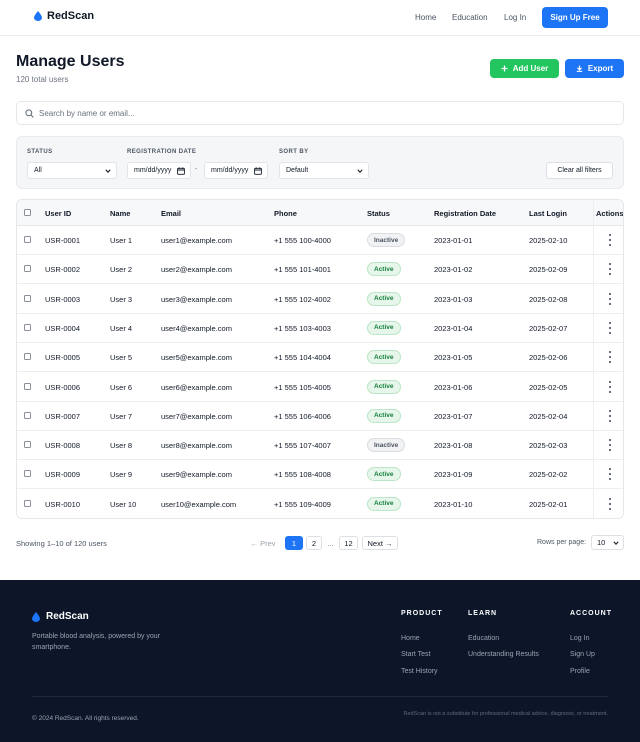 The width and height of the screenshot is (640, 742). What do you see at coordinates (548, 240) in the screenshot?
I see `cell-last-login: 2025-02-10` at bounding box center [548, 240].